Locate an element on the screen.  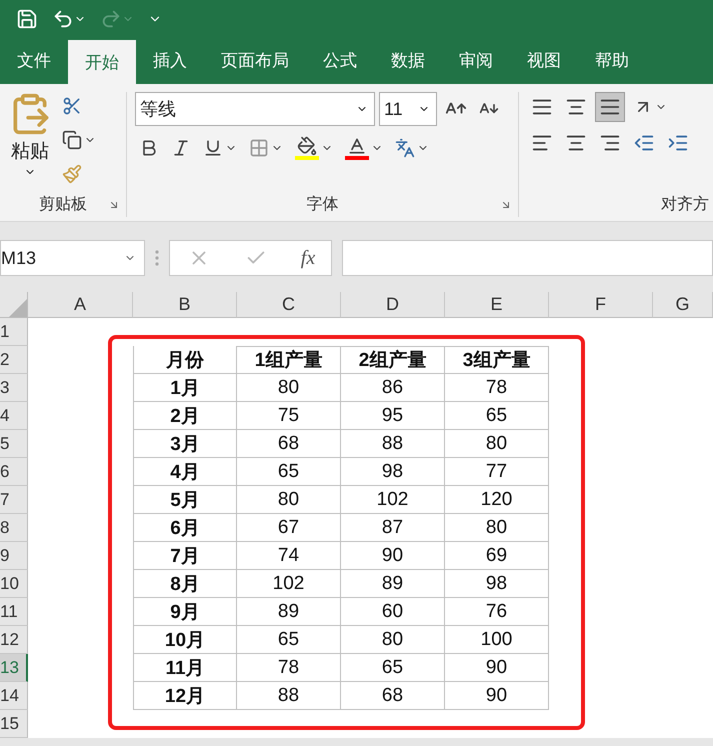
copy-icon is located at coordinates (72, 140).